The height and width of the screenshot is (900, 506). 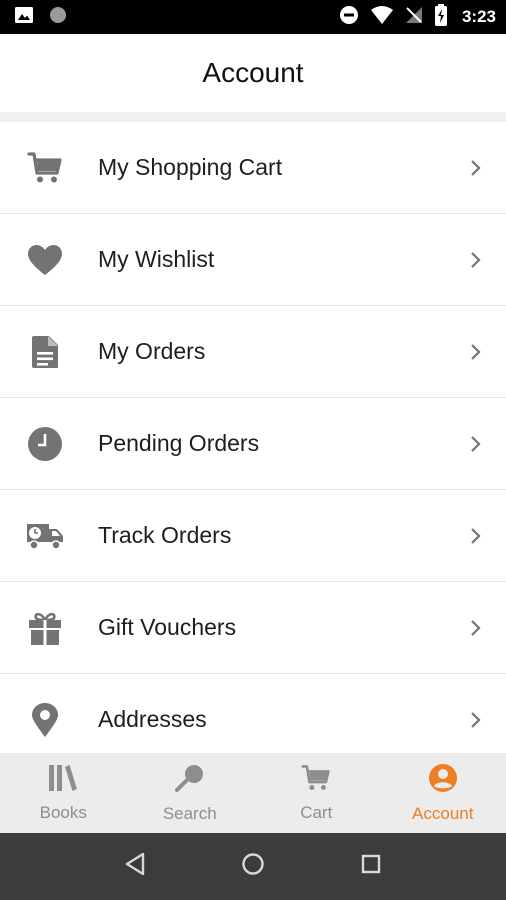 What do you see at coordinates (152, 719) in the screenshot?
I see `menu-item-label: Addresses` at bounding box center [152, 719].